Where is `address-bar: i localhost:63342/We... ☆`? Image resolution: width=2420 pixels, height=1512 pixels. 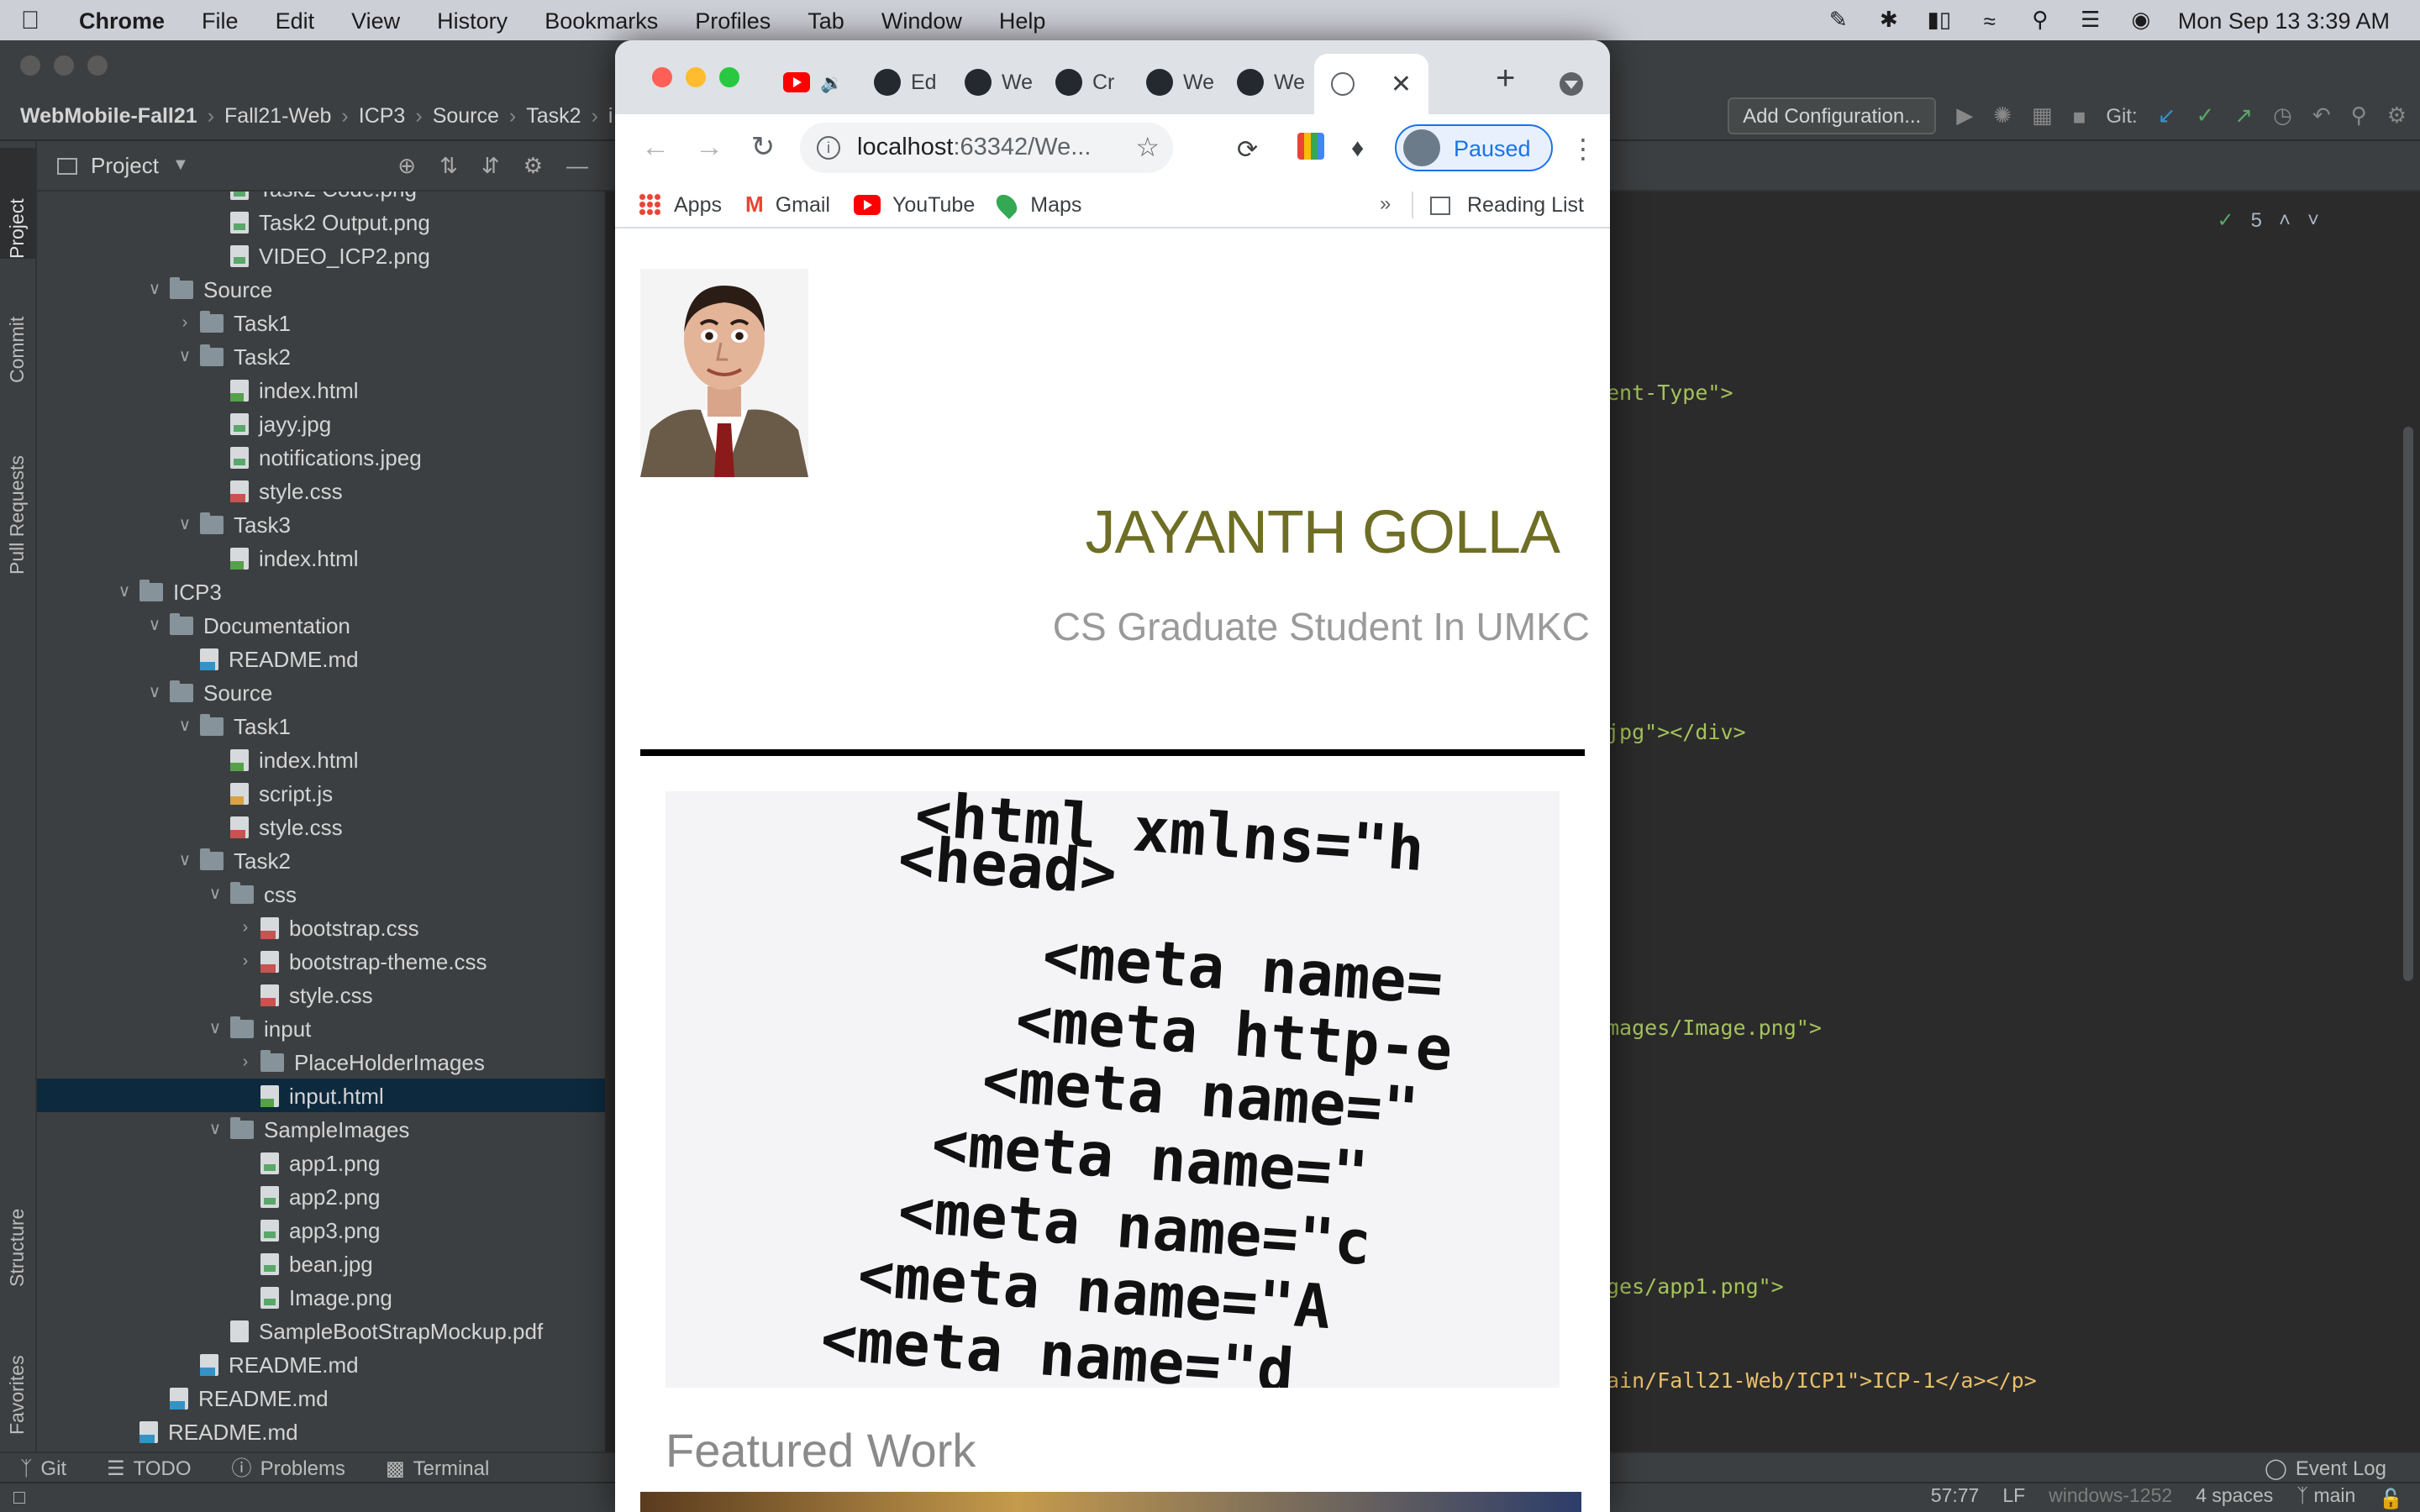 address-bar: i localhost:63342/We... ☆ is located at coordinates (987, 148).